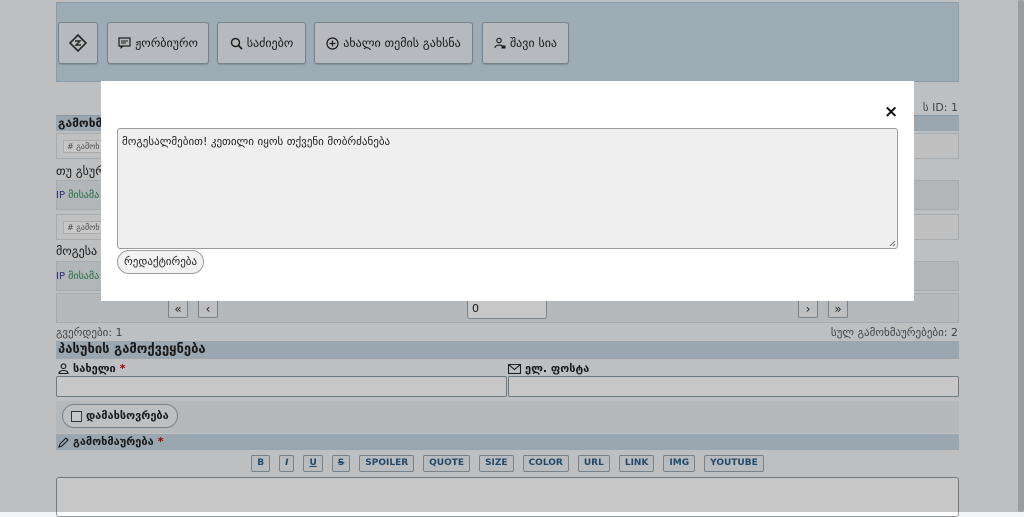 The width and height of the screenshot is (1024, 517). Describe the element at coordinates (892, 243) in the screenshot. I see `resize-handle-icon` at that location.